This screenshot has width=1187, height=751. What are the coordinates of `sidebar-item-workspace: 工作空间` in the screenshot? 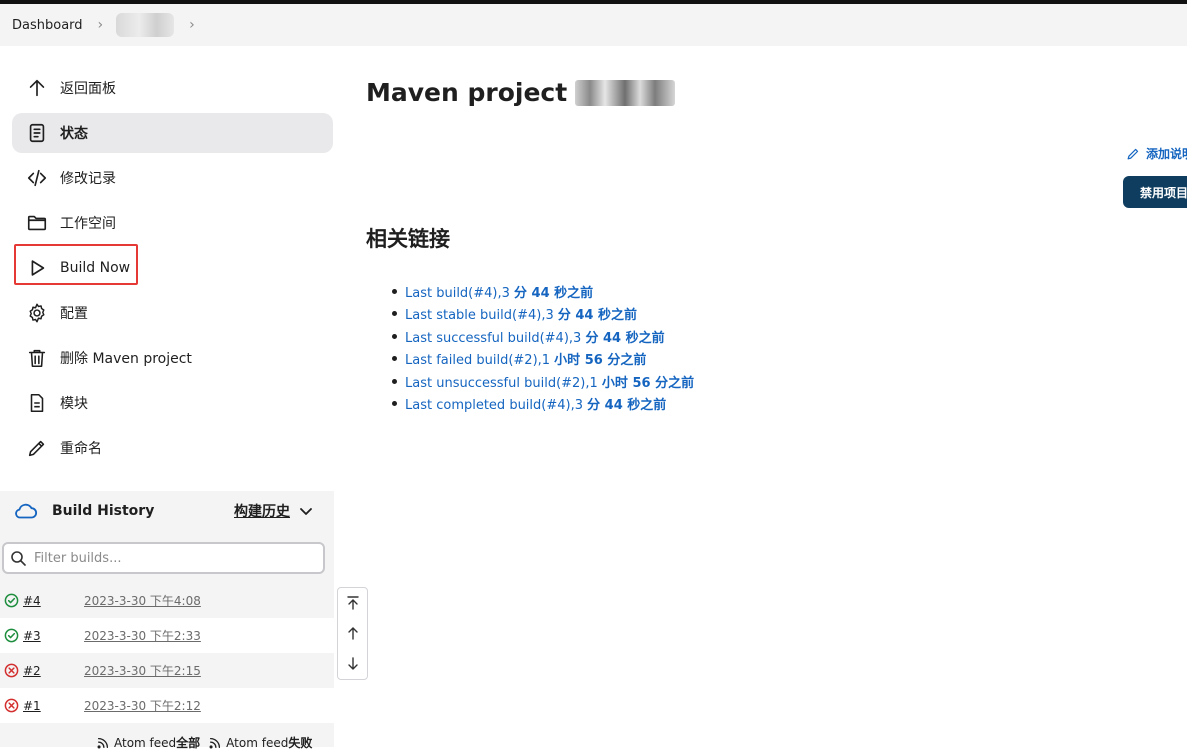 It's located at (172, 223).